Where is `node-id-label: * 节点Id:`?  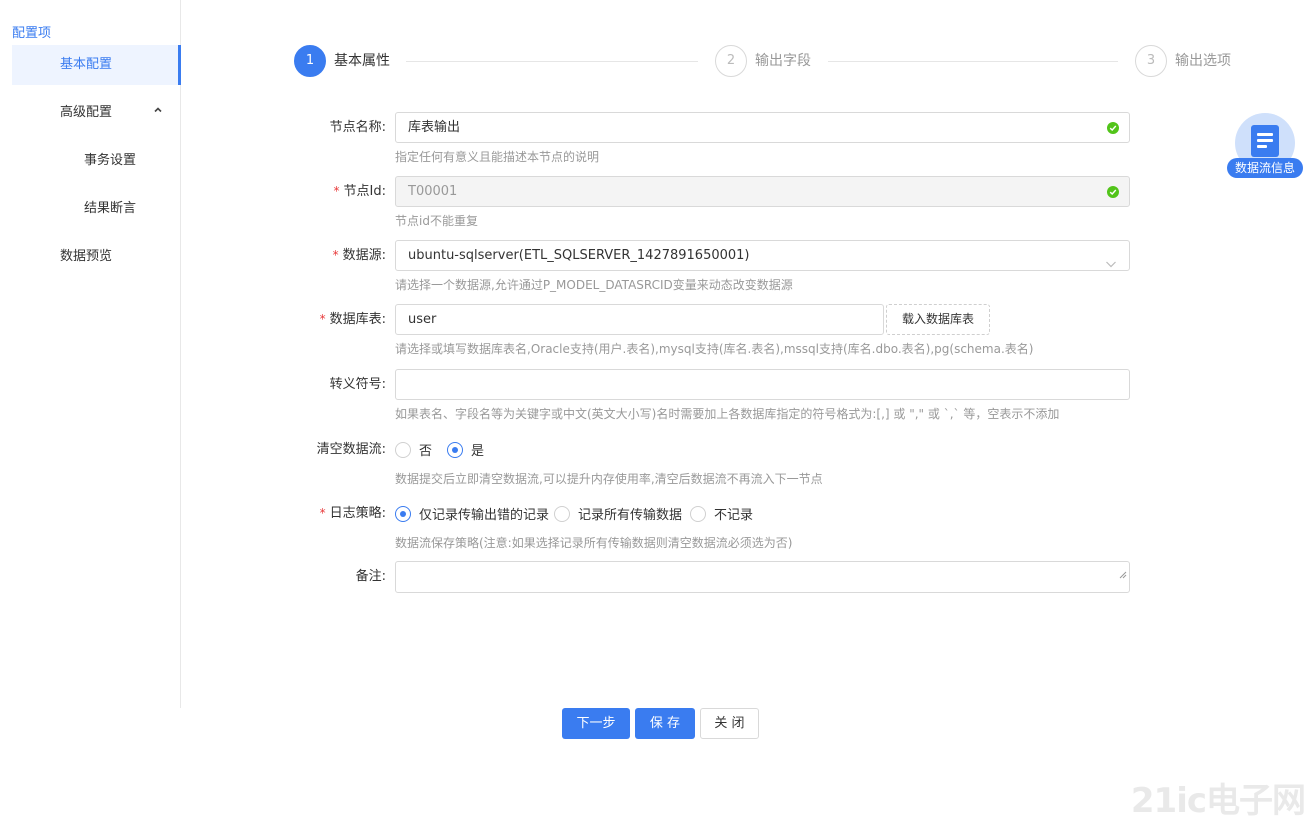 node-id-label: * 节点Id: is located at coordinates (359, 191).